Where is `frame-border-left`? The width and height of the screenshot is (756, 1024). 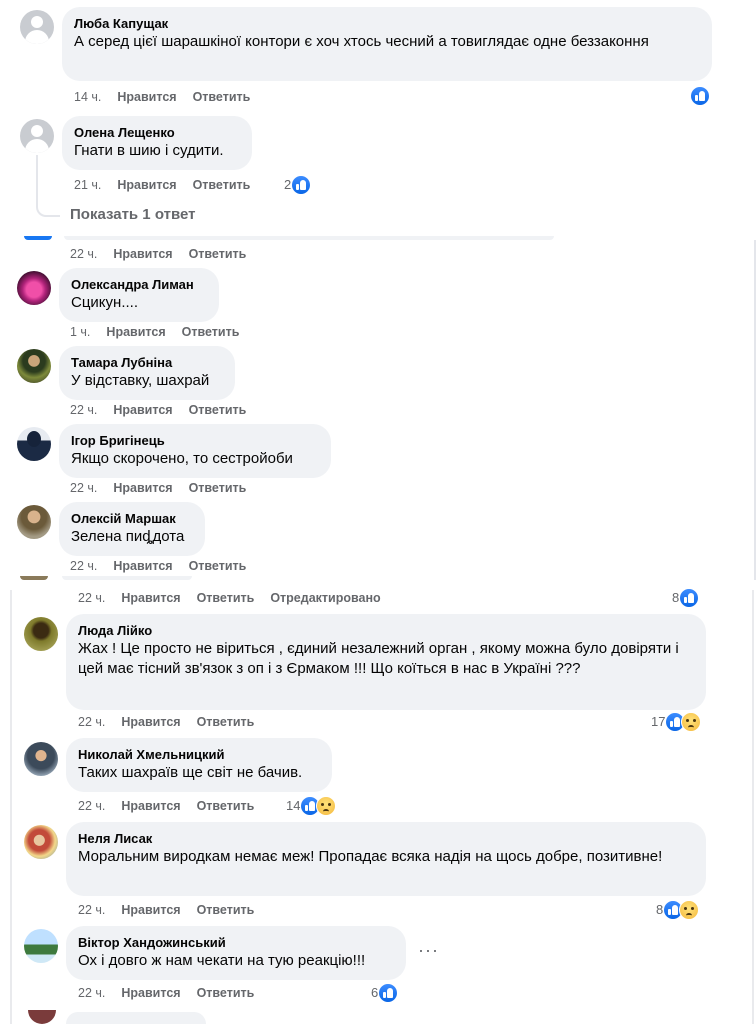 frame-border-left is located at coordinates (11, 807).